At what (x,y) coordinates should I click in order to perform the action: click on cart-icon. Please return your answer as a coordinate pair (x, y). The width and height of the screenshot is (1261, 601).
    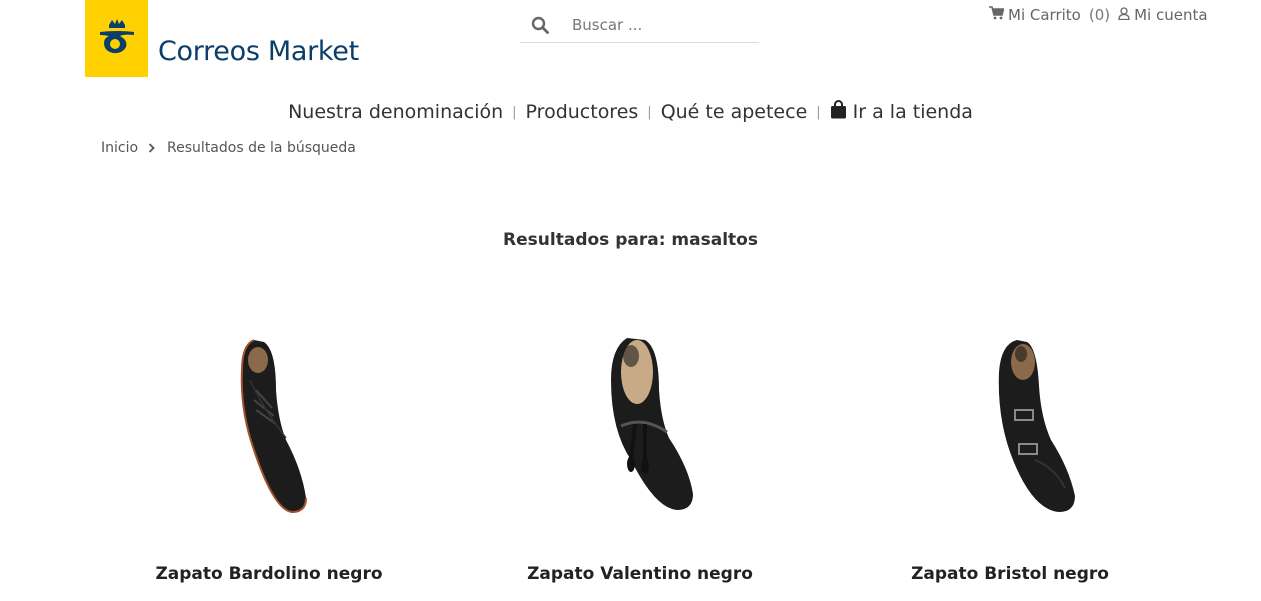
    Looking at the image, I should click on (997, 15).